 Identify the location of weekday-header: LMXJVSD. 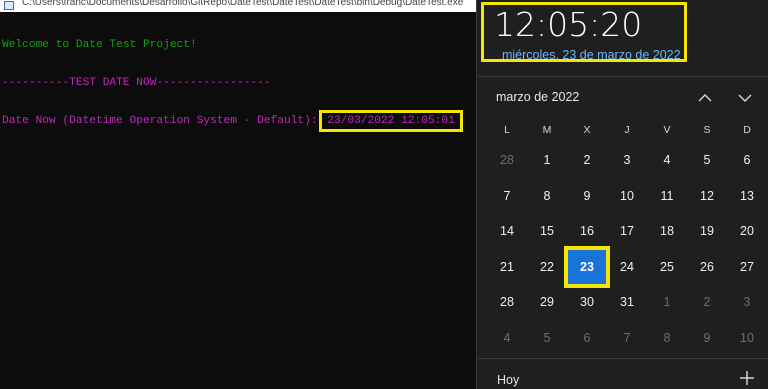
(627, 131).